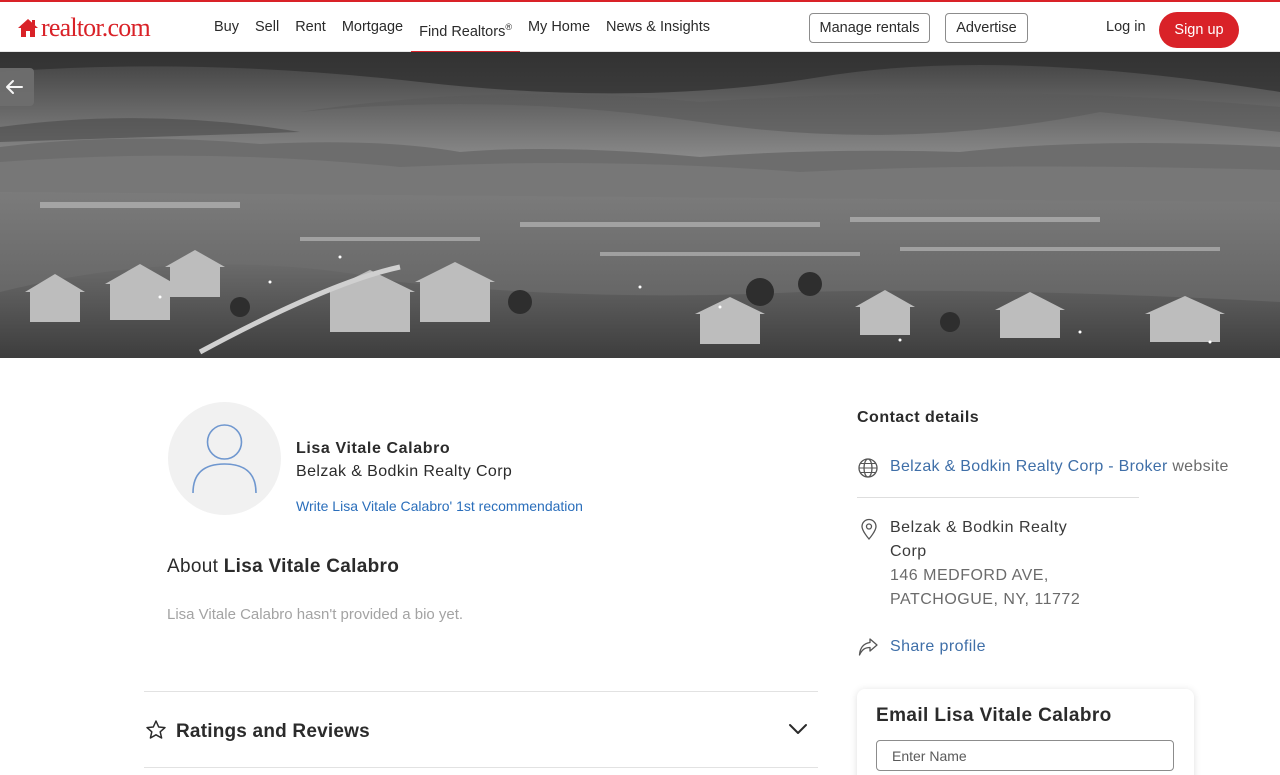  I want to click on about-heading: About Lisa Vitale Calabro, so click(283, 567).